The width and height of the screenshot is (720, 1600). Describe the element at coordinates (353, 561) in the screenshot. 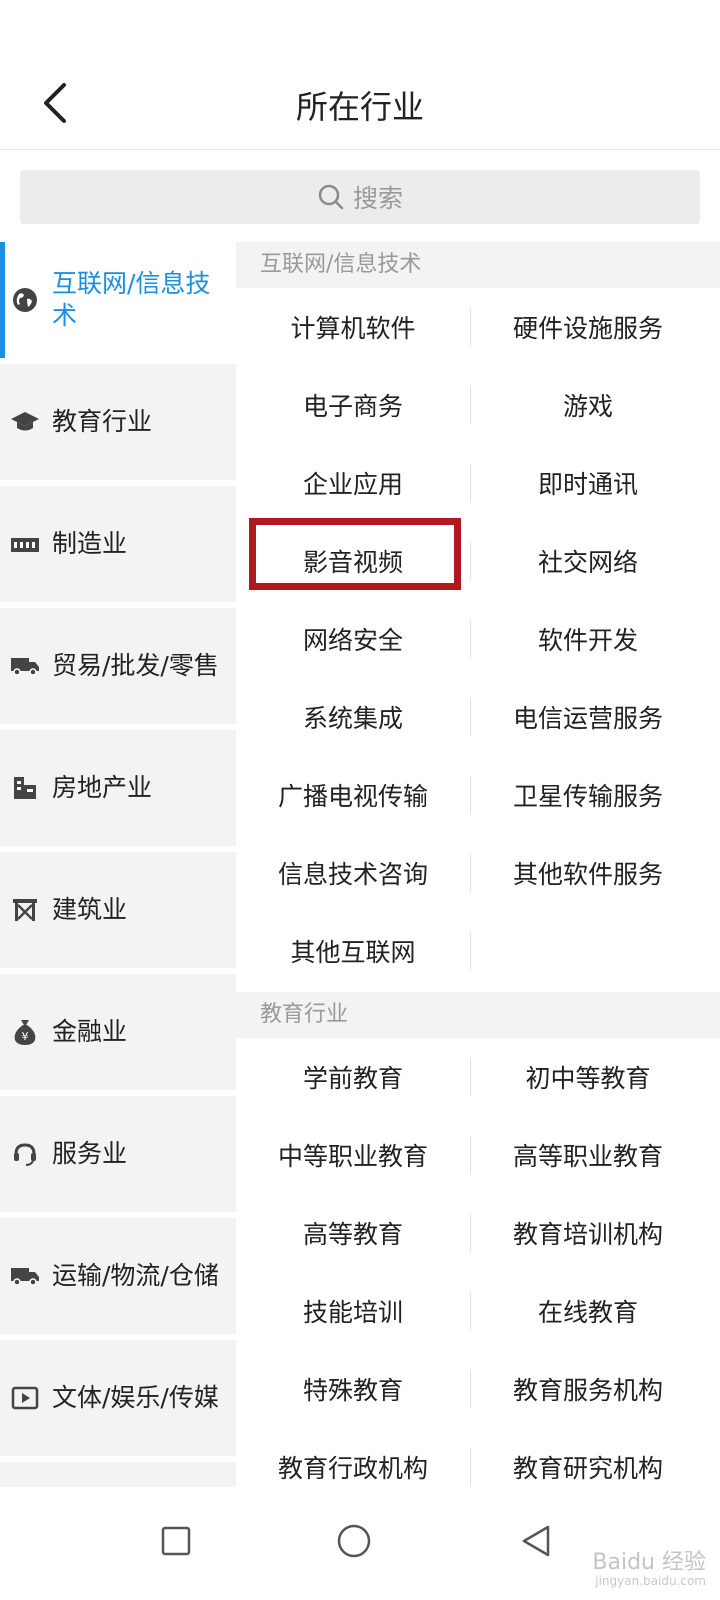

I see `industry-option-highlighted: 影音视频` at that location.